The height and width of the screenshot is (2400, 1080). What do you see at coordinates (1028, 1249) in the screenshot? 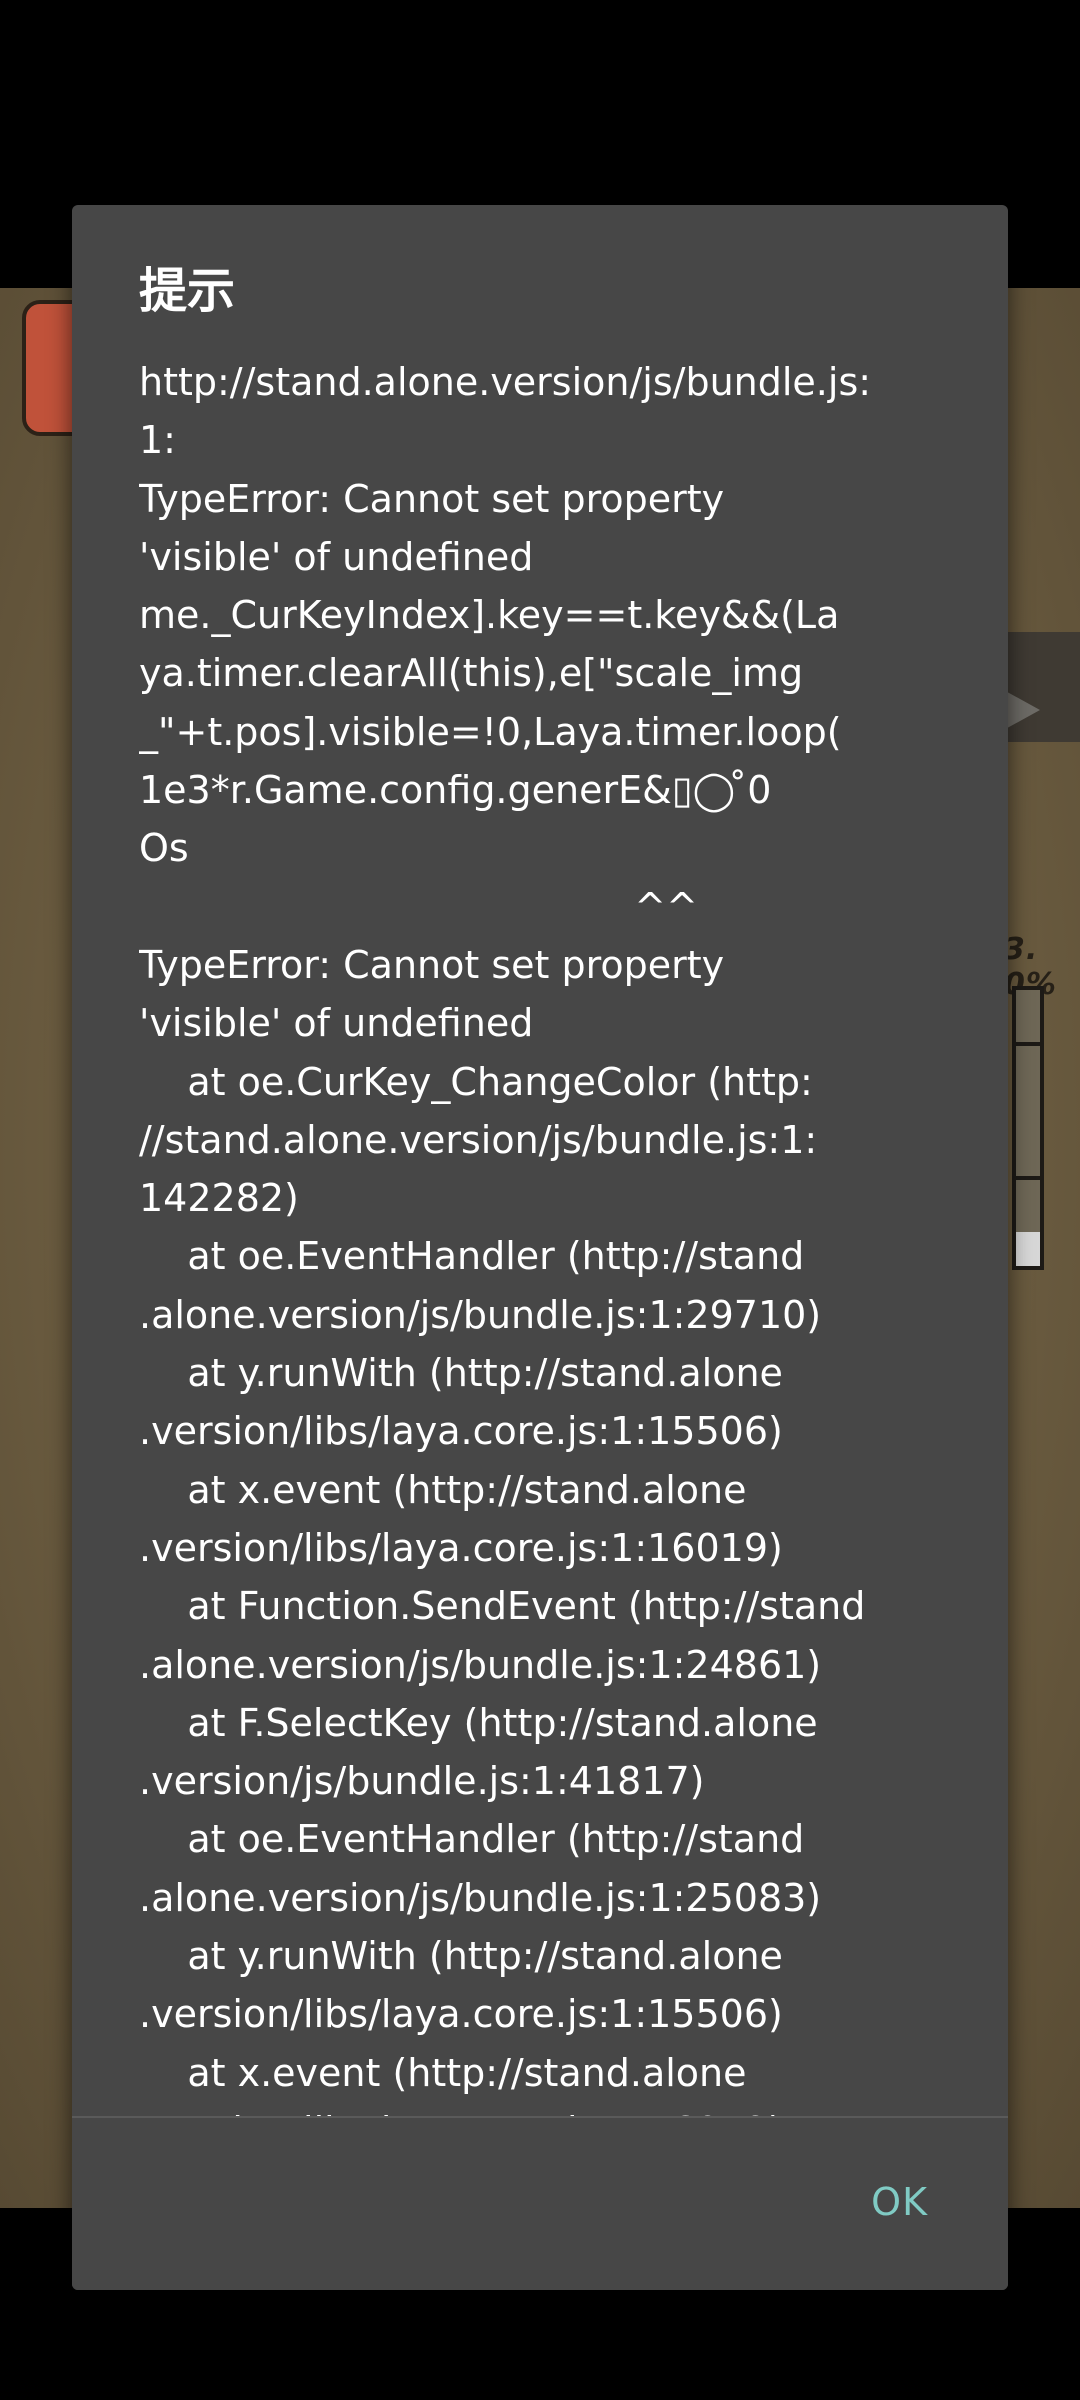
I see `meter-fill` at bounding box center [1028, 1249].